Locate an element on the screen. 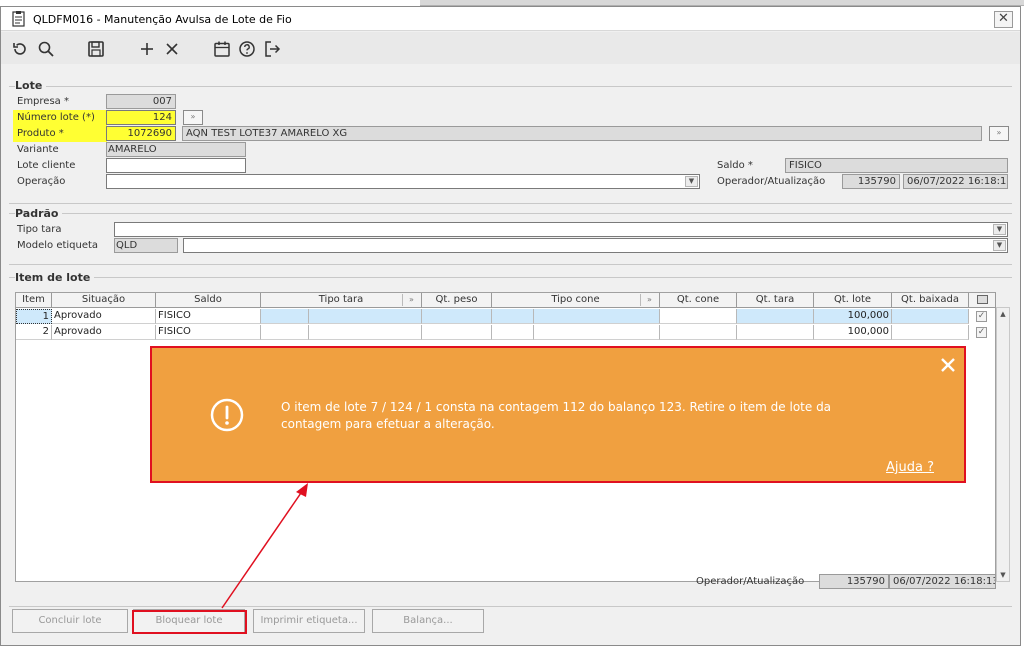 This screenshot has height=646, width=1024. toolbar is located at coordinates (510, 48).